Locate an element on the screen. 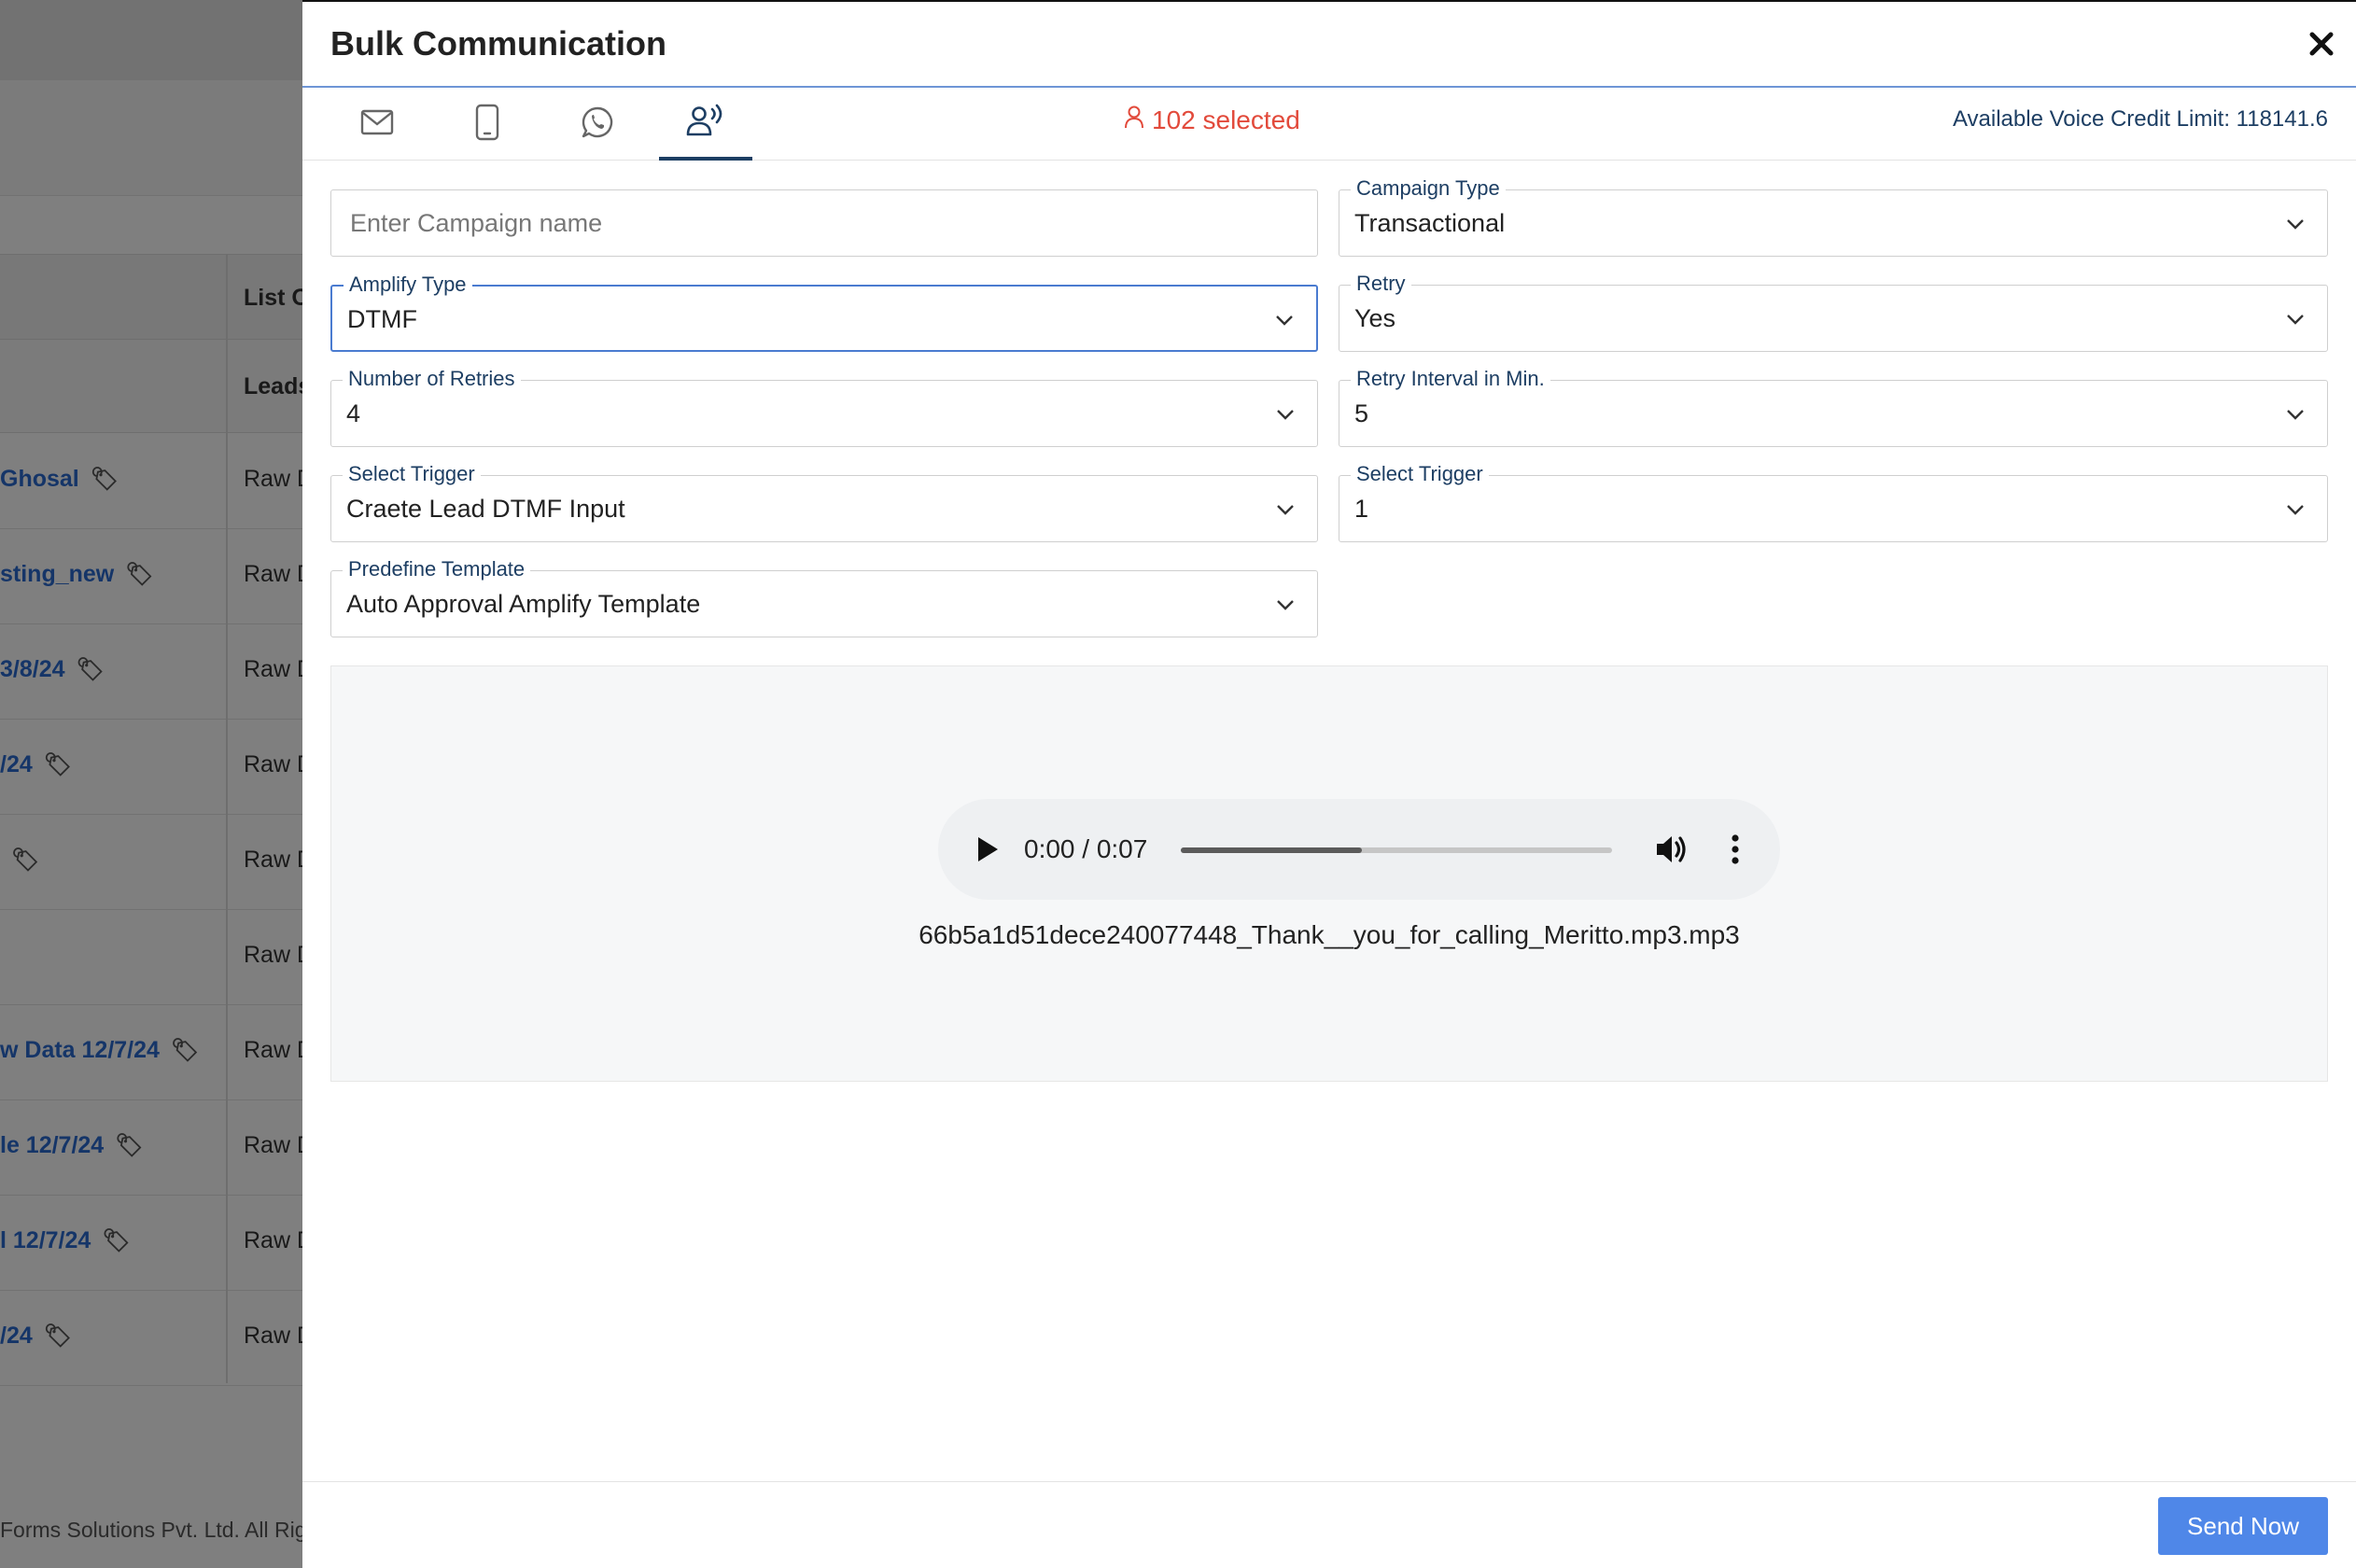  selected-count: 102 selected is located at coordinates (1212, 120).